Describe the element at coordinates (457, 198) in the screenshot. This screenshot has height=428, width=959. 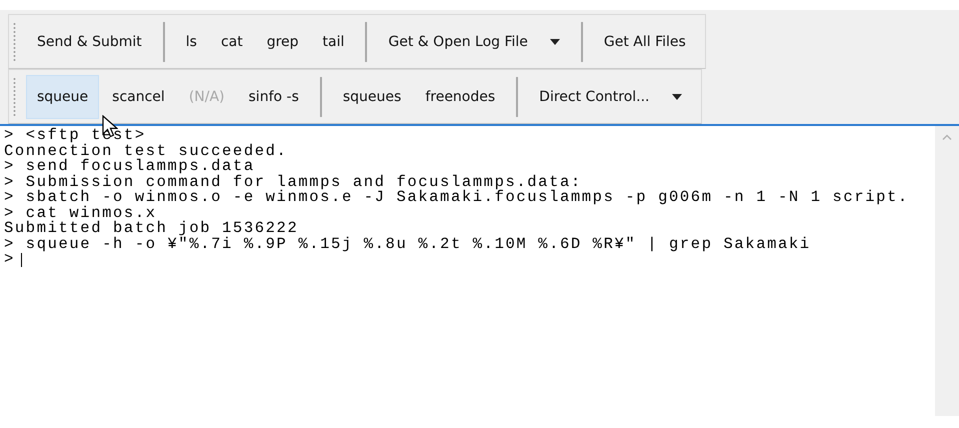
I see `console-line: > sbatch -o winmos.o -e winmos.e -J Sakamaki.focuslammps -p g006m -n 1 -N 1 script.` at that location.